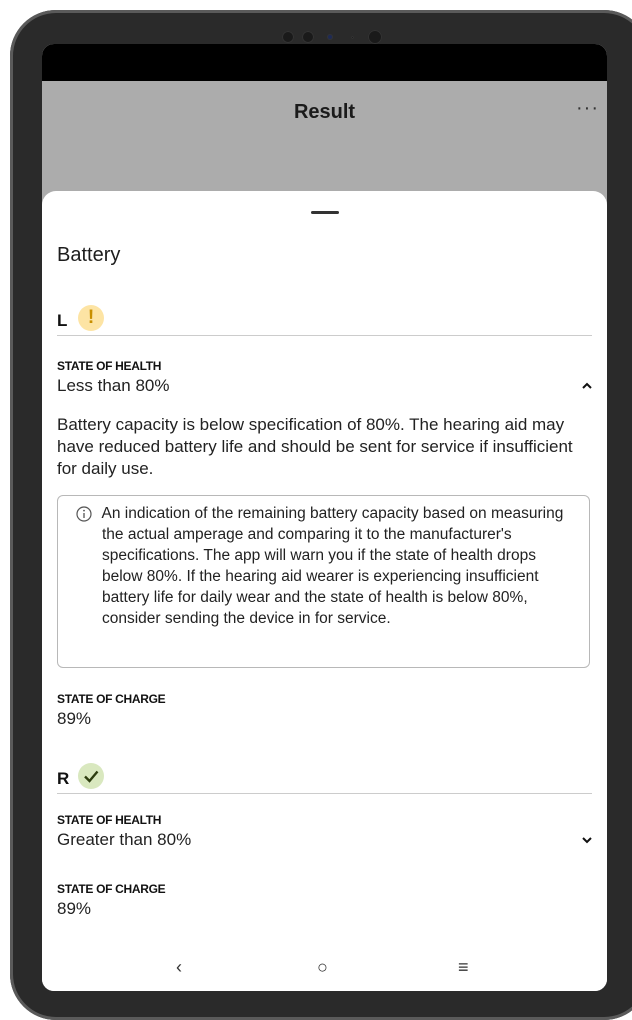  Describe the element at coordinates (324, 62) in the screenshot. I see `status-bar` at that location.